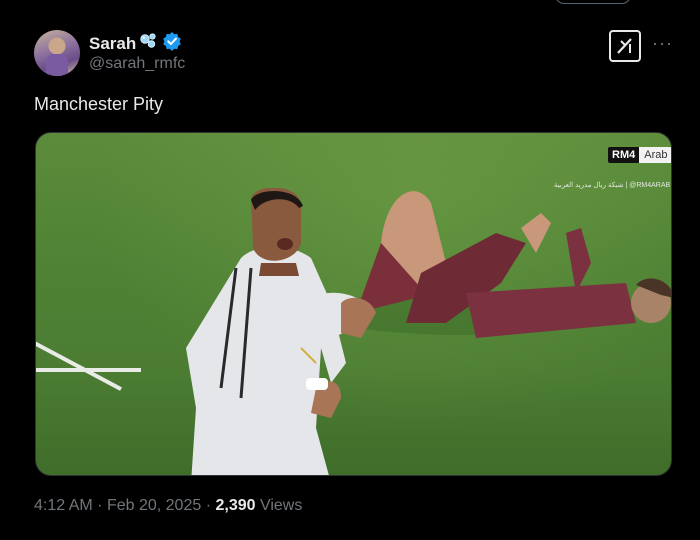  Describe the element at coordinates (137, 64) in the screenshot. I see `user-handle: @sarah_rmfc` at that location.